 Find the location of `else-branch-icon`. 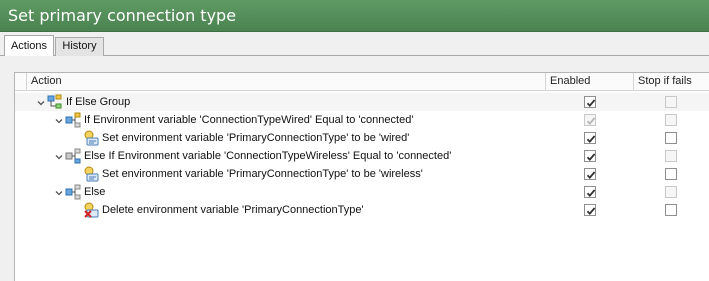

else-branch-icon is located at coordinates (73, 192).